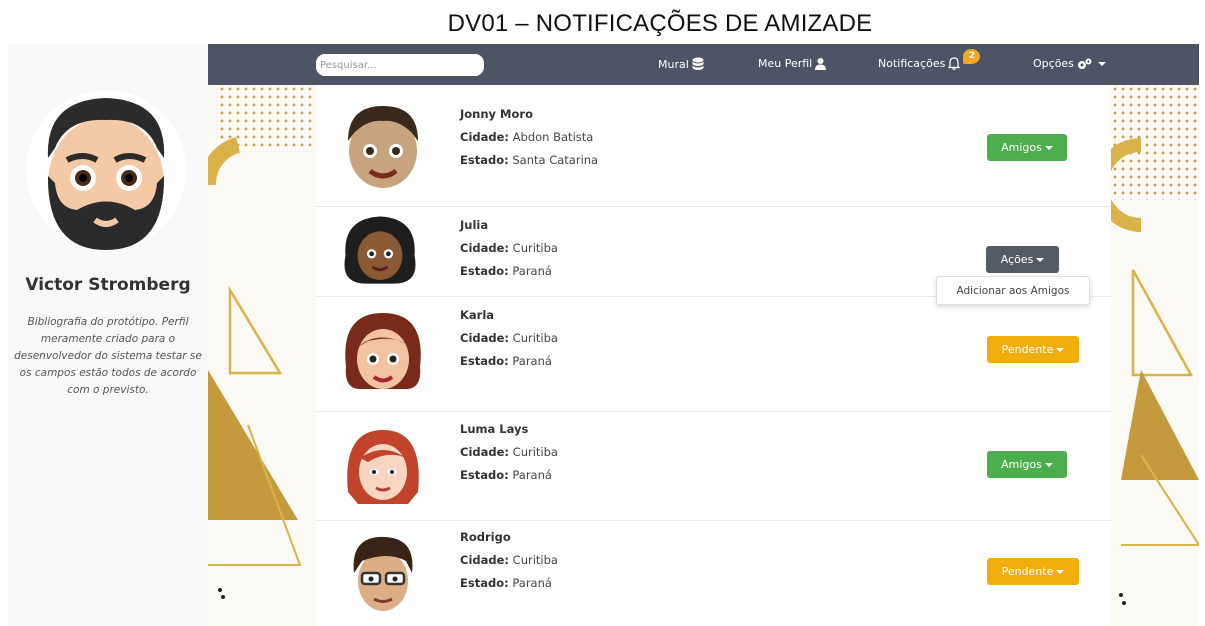 The height and width of the screenshot is (626, 1205). What do you see at coordinates (1084, 63) in the screenshot?
I see `gears-icon` at bounding box center [1084, 63].